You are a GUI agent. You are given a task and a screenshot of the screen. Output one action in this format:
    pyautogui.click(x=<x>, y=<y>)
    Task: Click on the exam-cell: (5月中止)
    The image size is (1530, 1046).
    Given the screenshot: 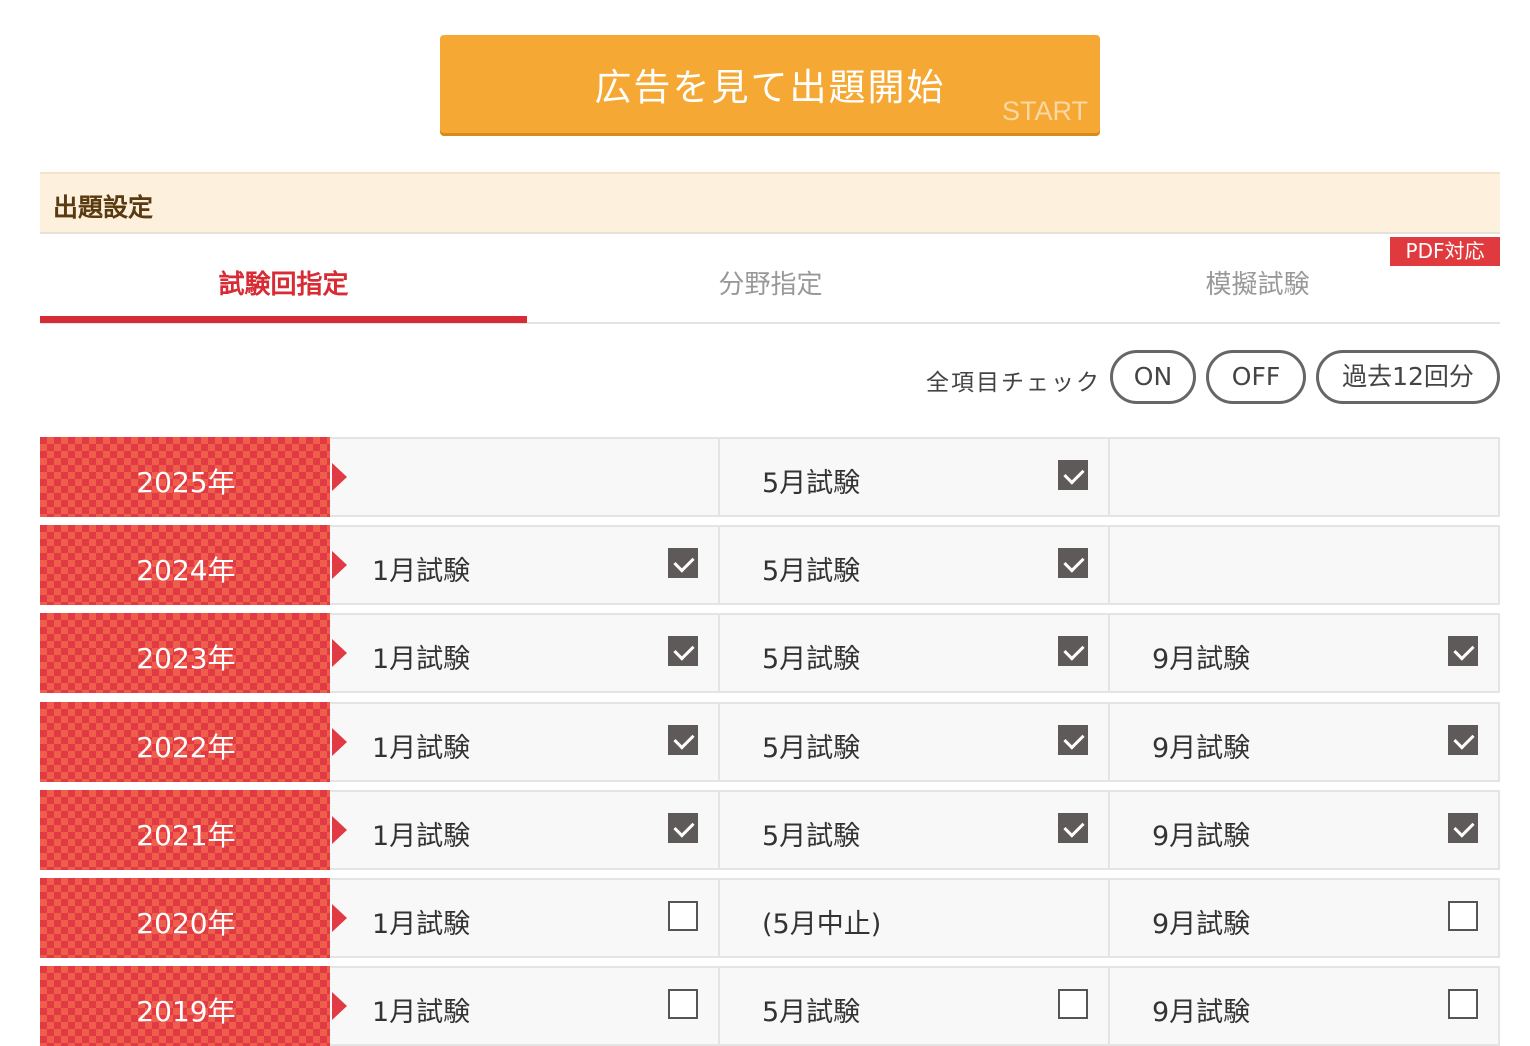 What is the action you would take?
    pyautogui.click(x=914, y=918)
    